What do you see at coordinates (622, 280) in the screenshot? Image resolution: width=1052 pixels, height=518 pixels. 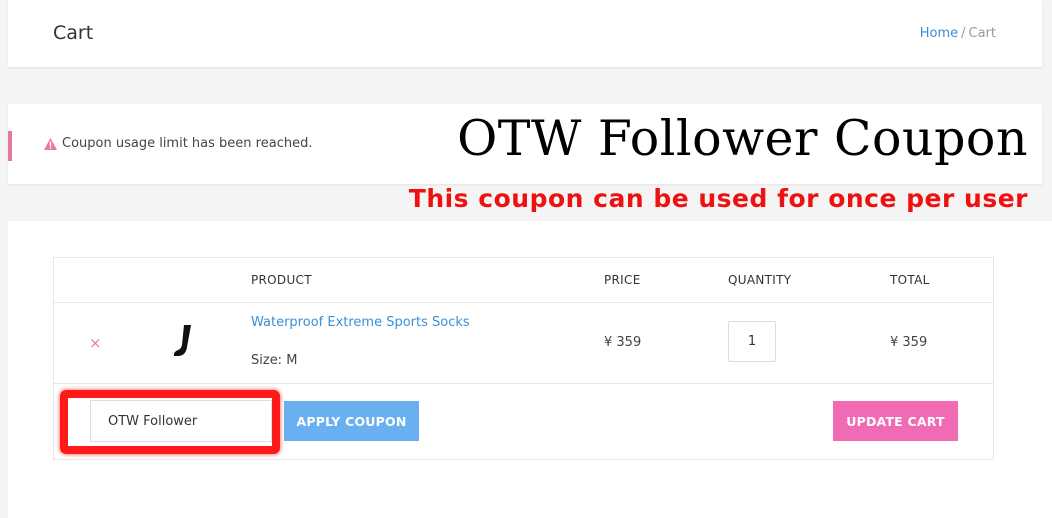 I see `column-header-price: PRICE` at bounding box center [622, 280].